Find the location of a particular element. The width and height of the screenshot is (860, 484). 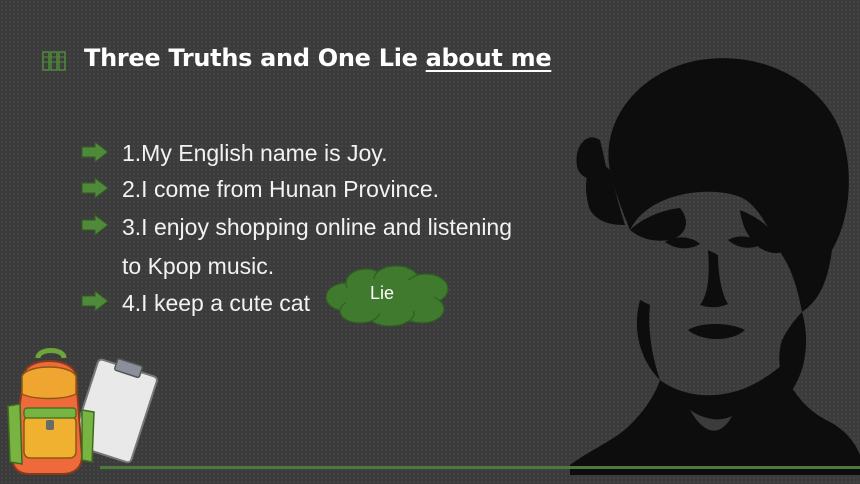

lie-label: Lie is located at coordinates (382, 293).